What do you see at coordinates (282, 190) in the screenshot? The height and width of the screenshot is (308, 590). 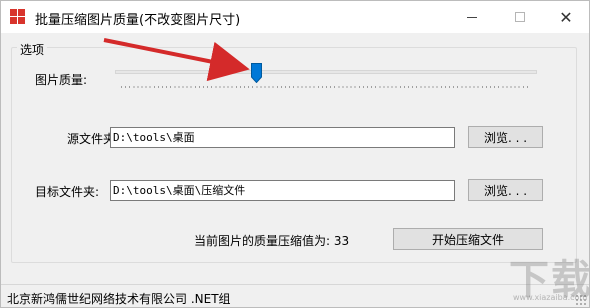 I see `target-folder-input: D:\tools\桌面\压缩文件` at bounding box center [282, 190].